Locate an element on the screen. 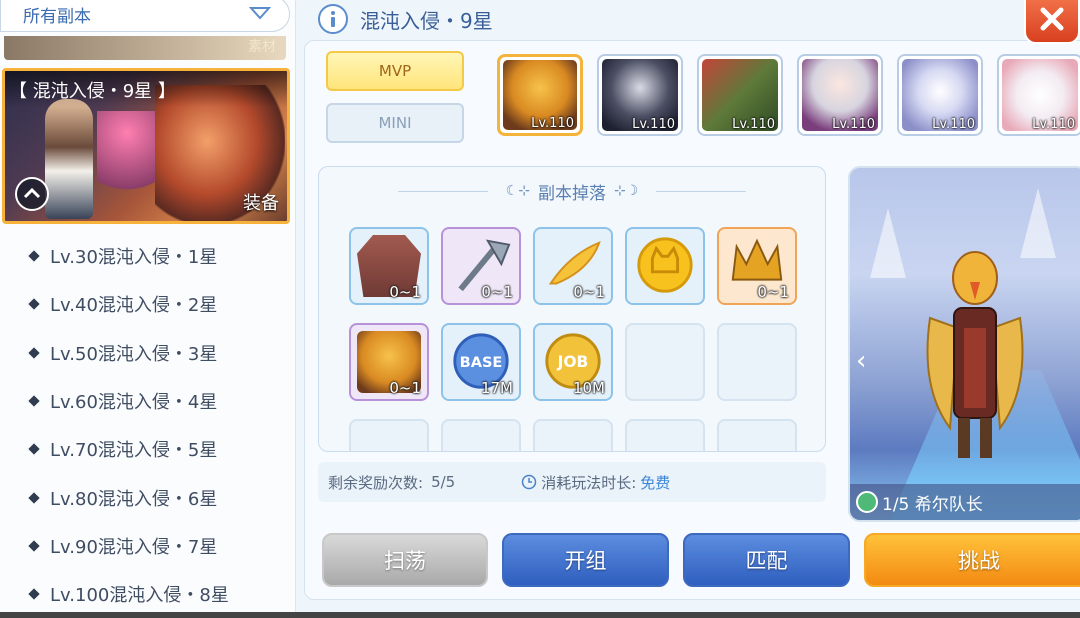 The image size is (1080, 618). chevron-left-icon: ‹ is located at coordinates (861, 361).